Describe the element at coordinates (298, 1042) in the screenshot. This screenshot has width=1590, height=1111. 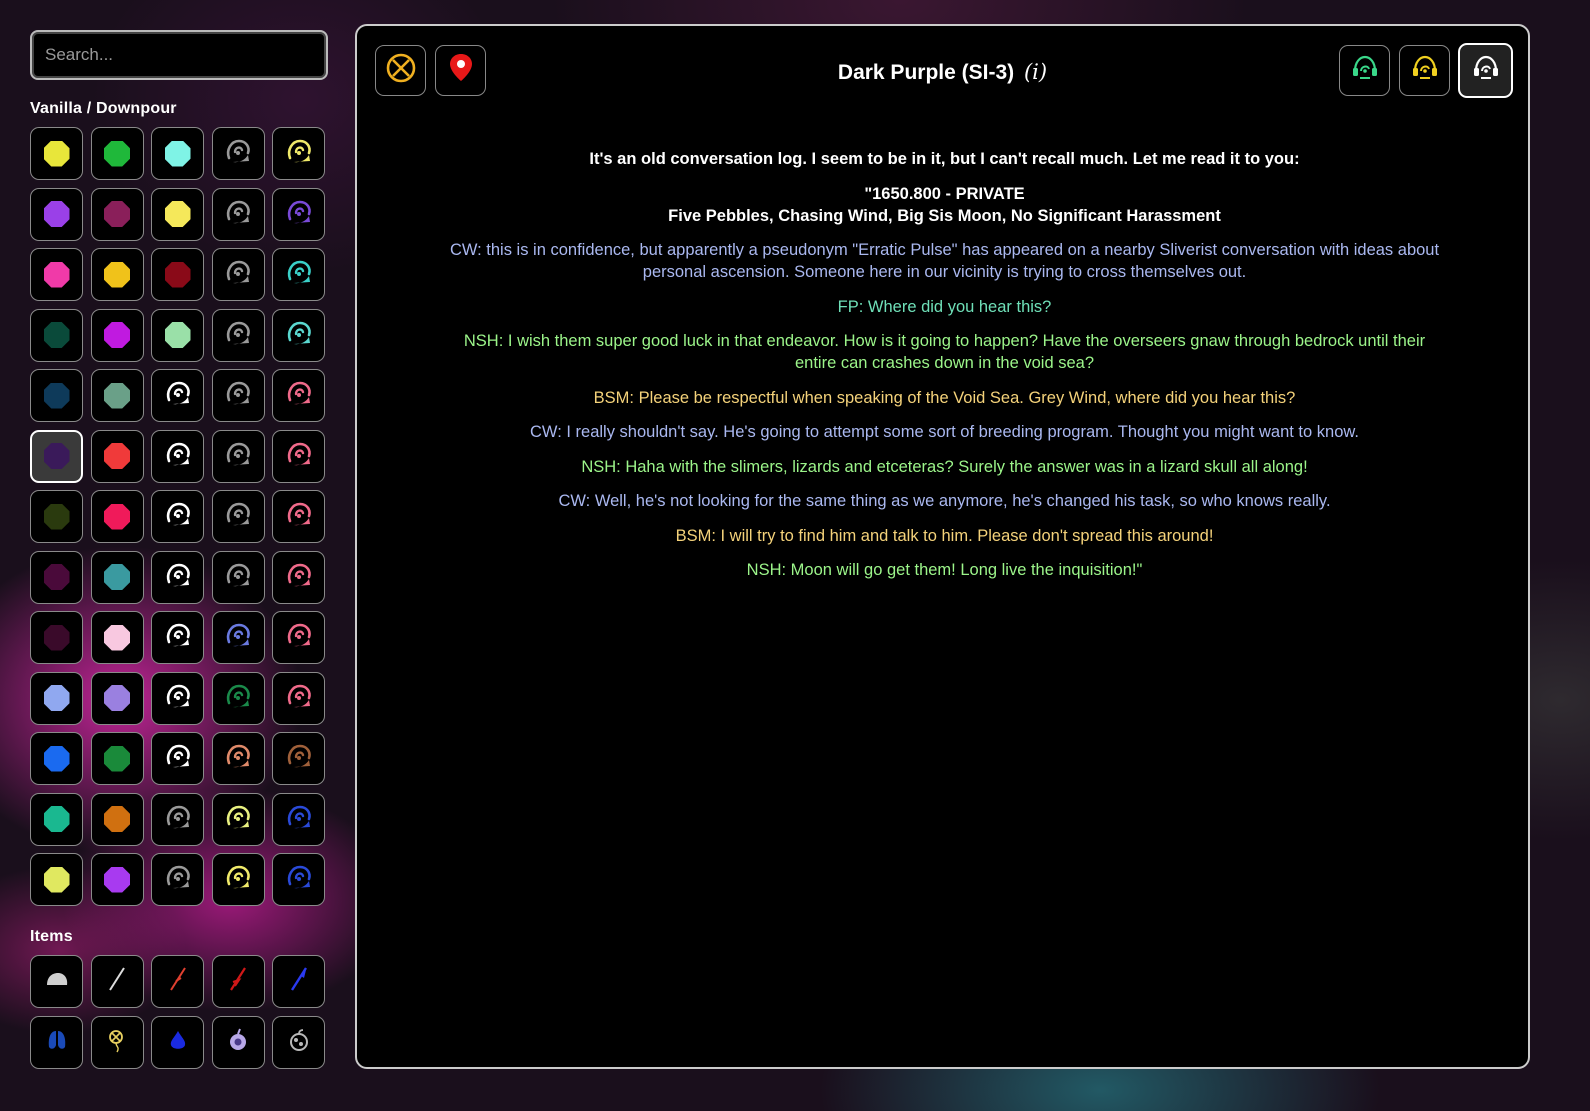
I see `bubble-fruit-item` at that location.